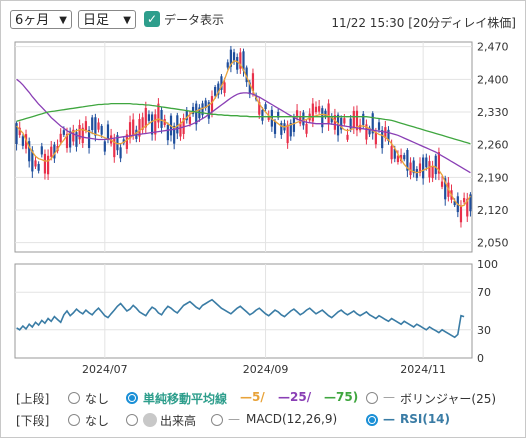  What do you see at coordinates (301, 397) in the screenshot?
I see `upper-sma-25-label: 25/` at bounding box center [301, 397].